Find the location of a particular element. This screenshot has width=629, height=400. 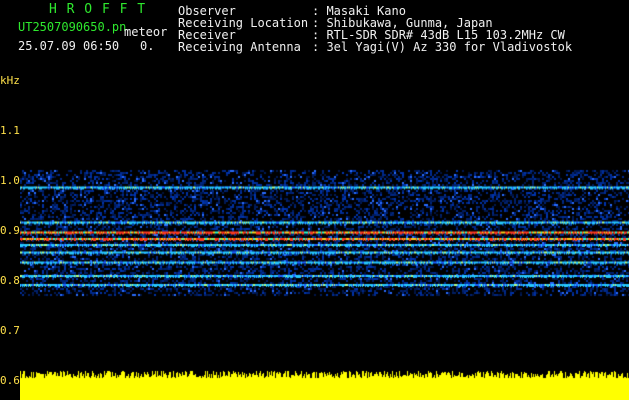

y-tick-0-7: 0.7 is located at coordinates (10, 330).